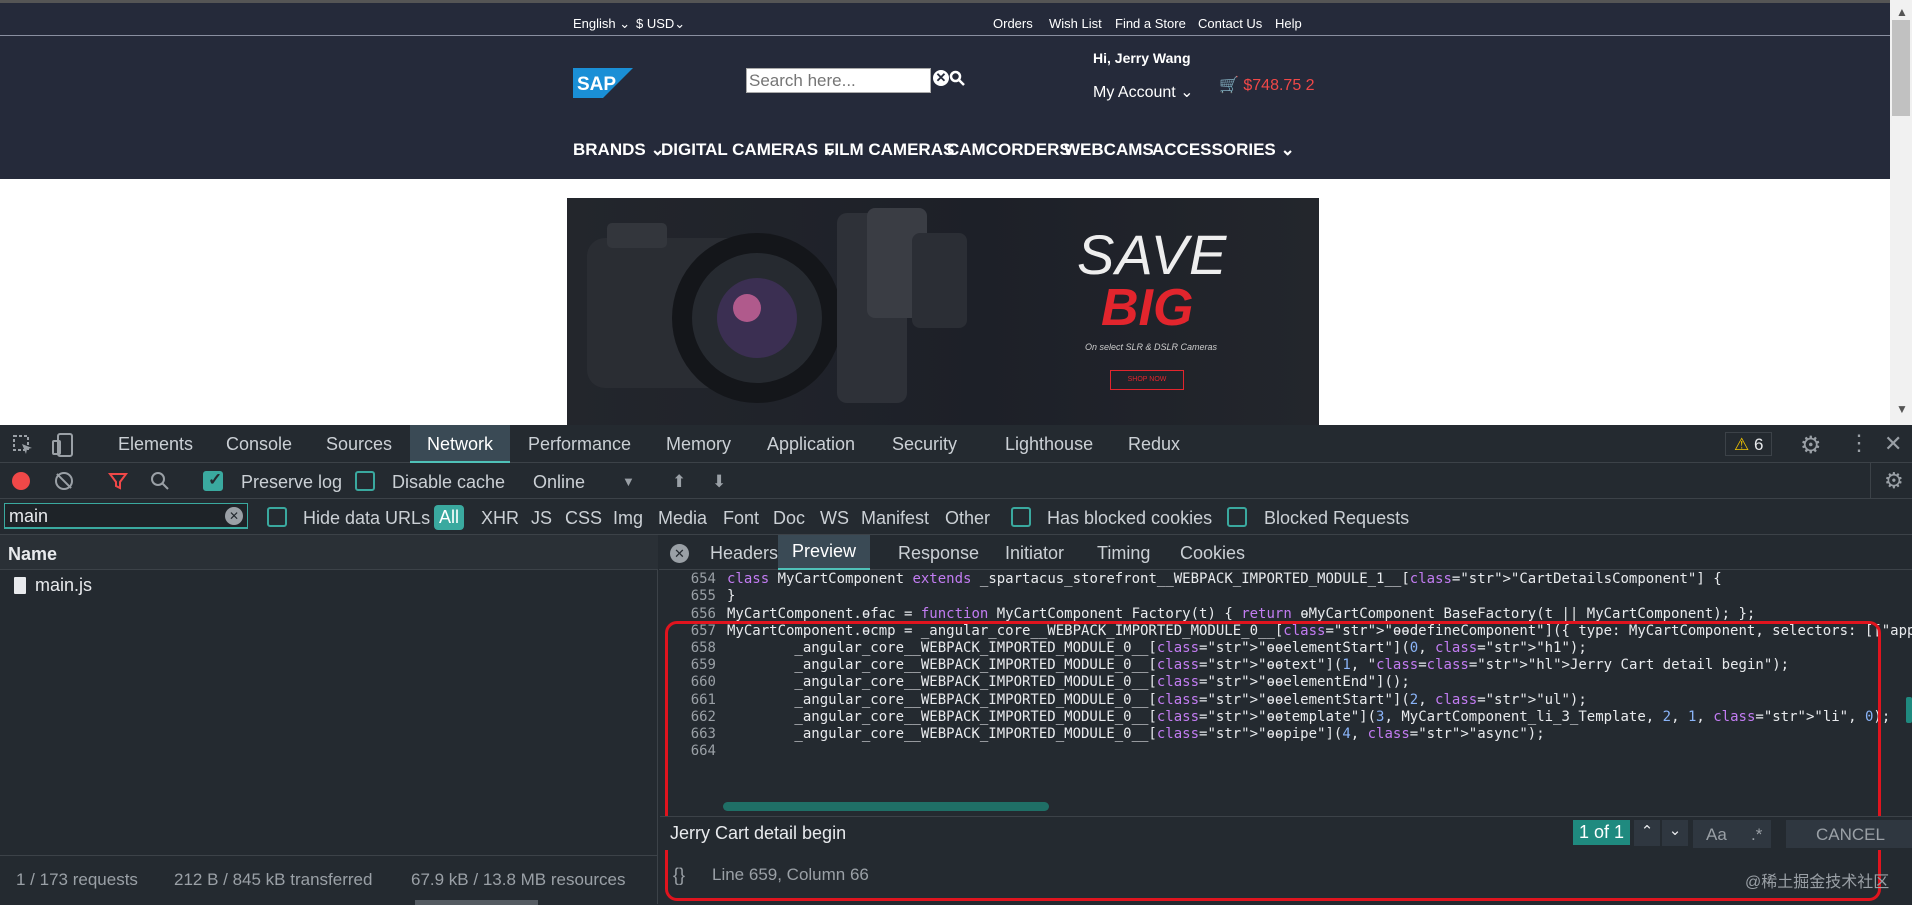  What do you see at coordinates (1749, 444) in the screenshot?
I see `warnings-badge: ⚠ 6` at bounding box center [1749, 444].